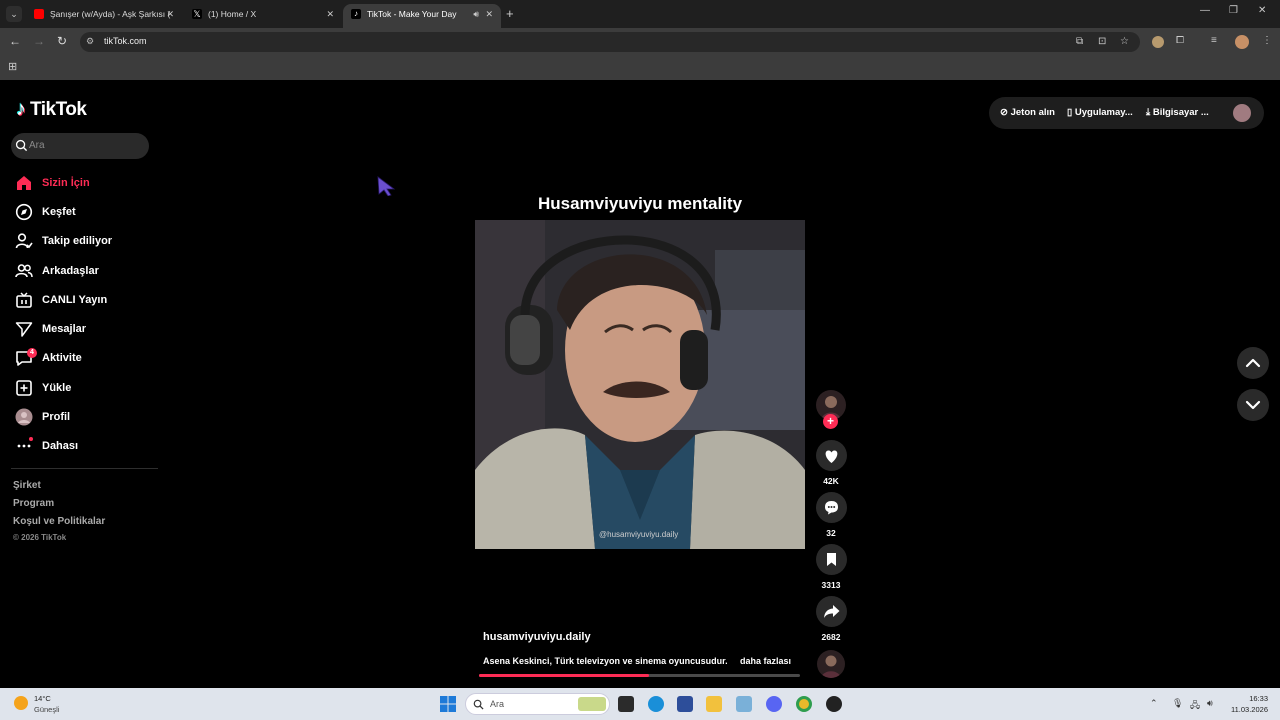  I want to click on sidebar-item-profile: Profil, so click(89, 416).